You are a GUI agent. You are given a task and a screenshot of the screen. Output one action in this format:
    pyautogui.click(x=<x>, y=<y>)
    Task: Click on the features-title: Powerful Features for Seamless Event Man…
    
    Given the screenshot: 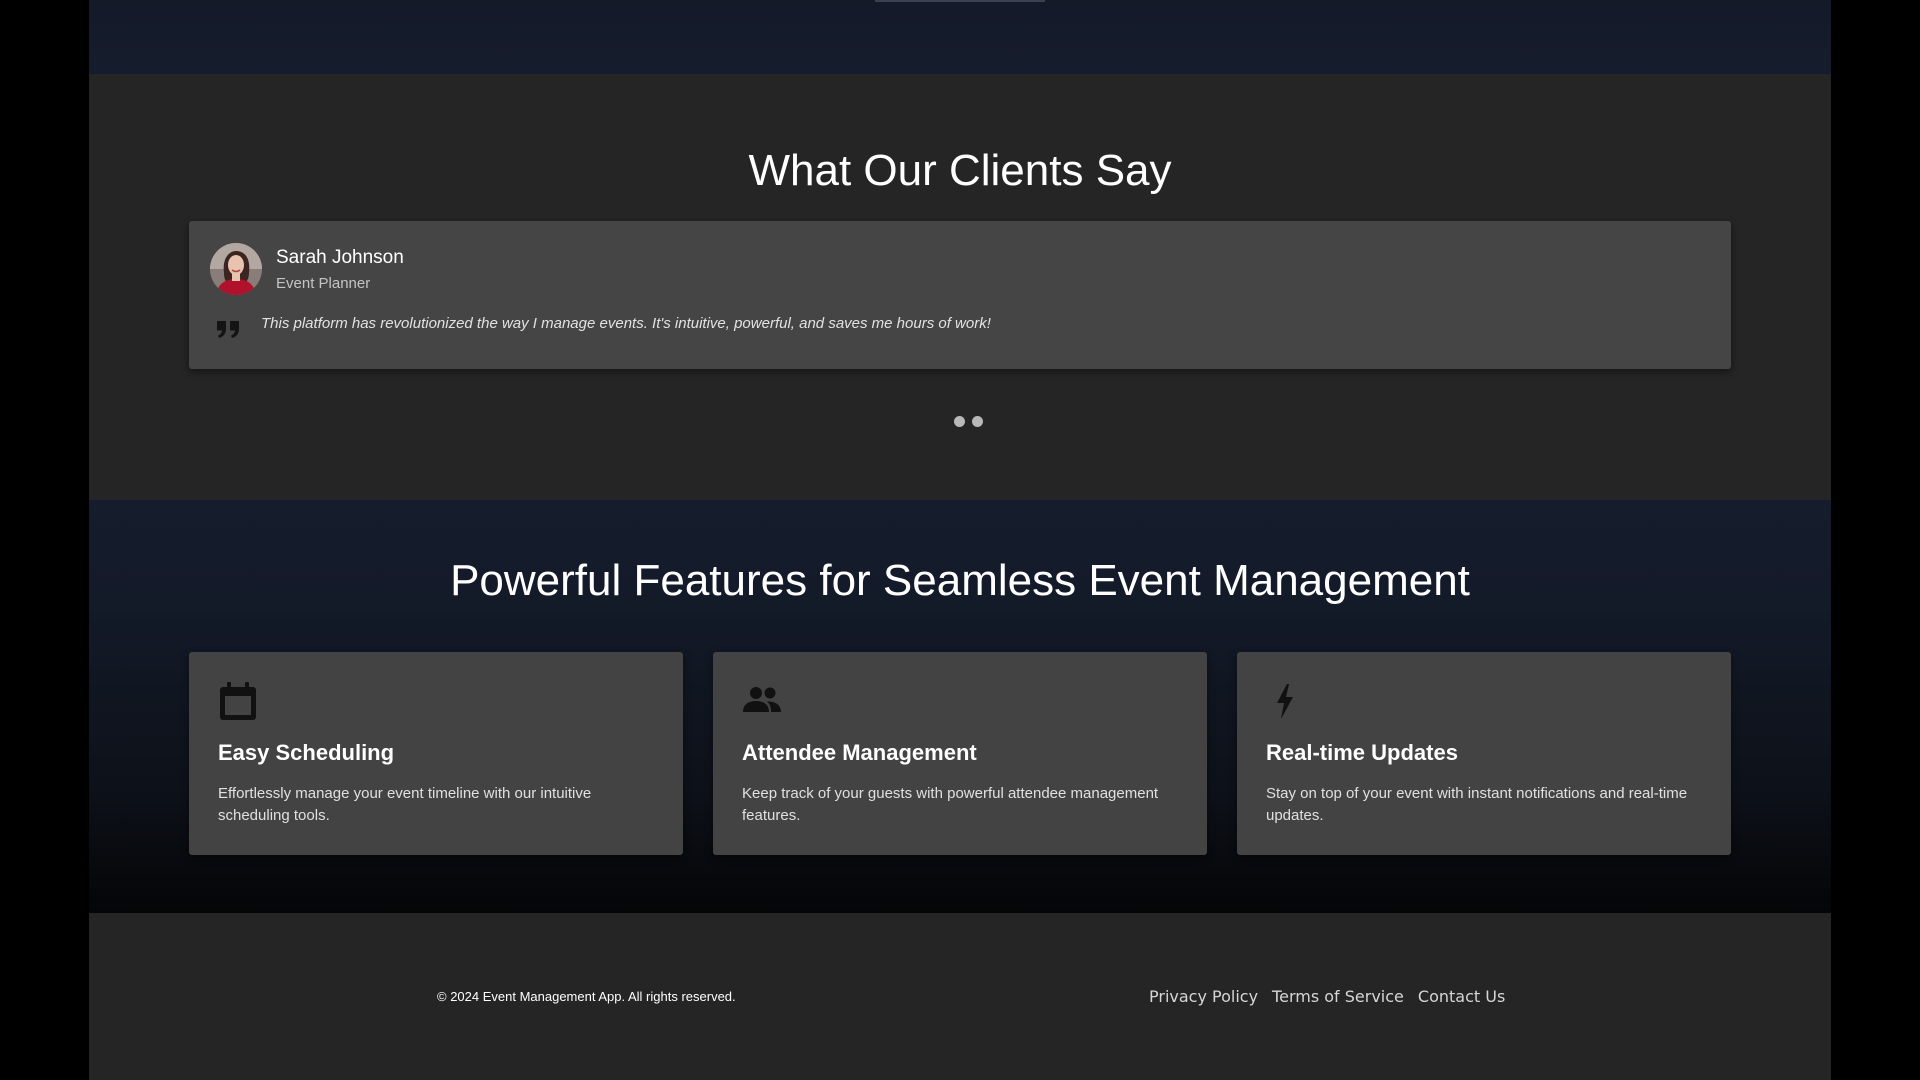 What is the action you would take?
    pyautogui.click(x=960, y=580)
    